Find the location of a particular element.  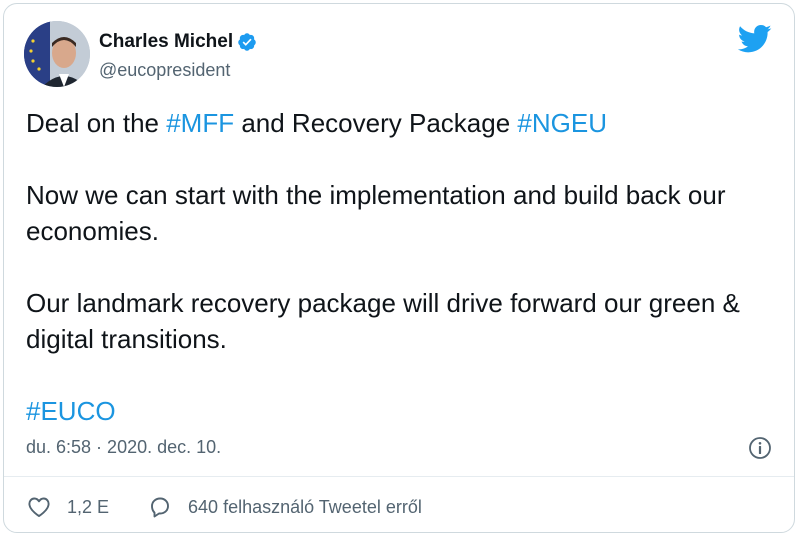

avatar is located at coordinates (57, 54).